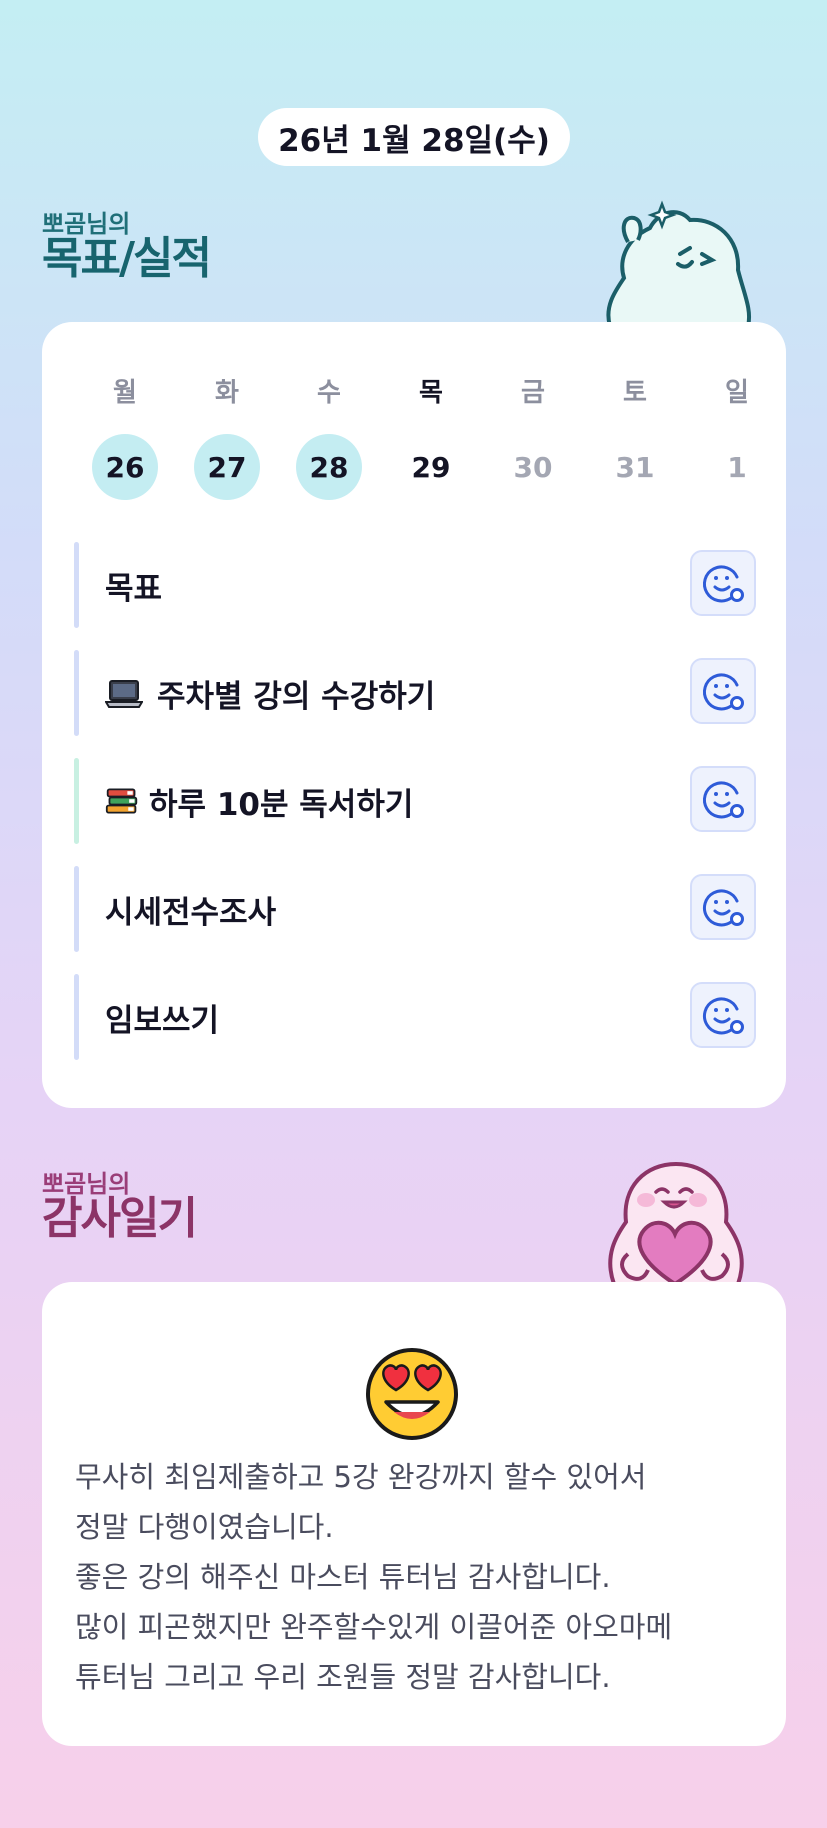 The width and height of the screenshot is (827, 1828). What do you see at coordinates (191, 912) in the screenshot?
I see `goal-label: 시세전수조사` at bounding box center [191, 912].